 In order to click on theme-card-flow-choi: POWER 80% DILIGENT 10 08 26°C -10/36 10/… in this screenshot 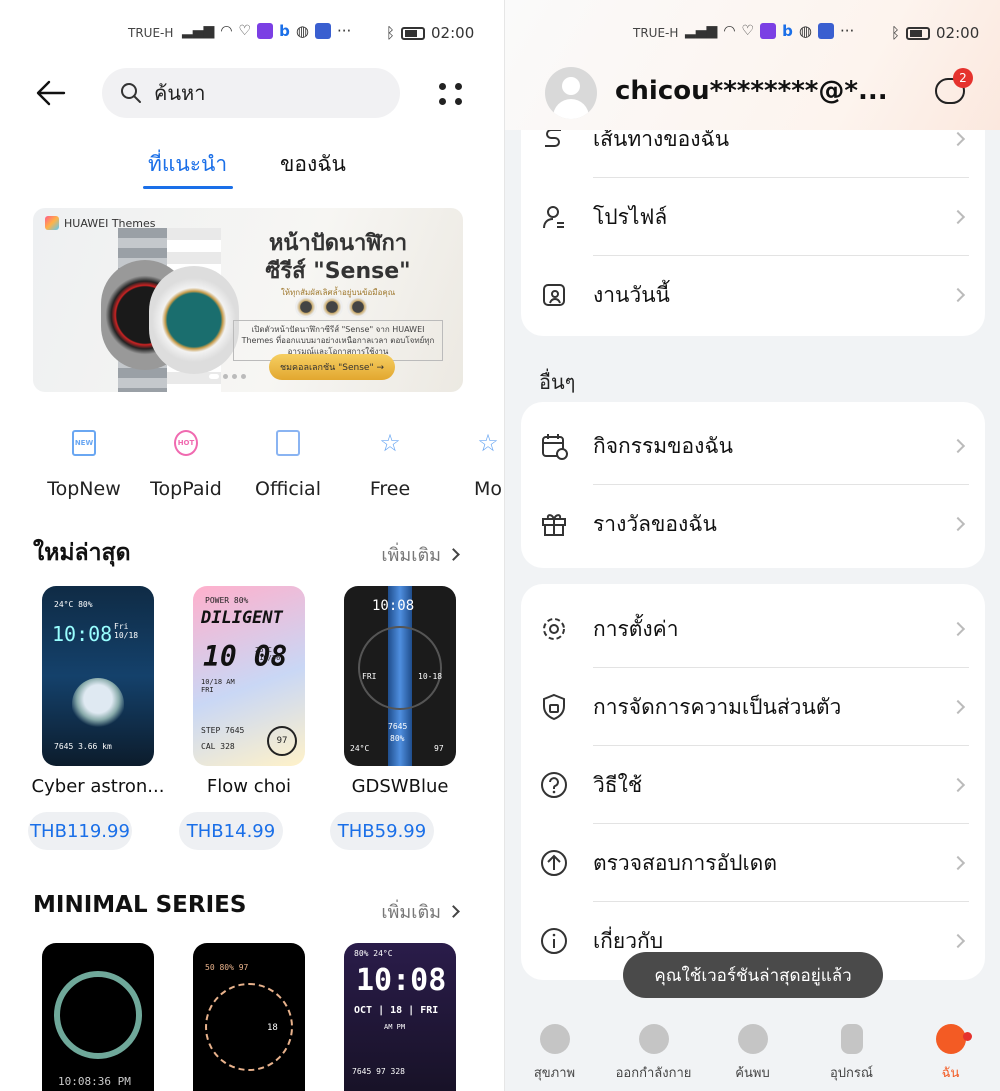, I will do `click(242, 718)`.